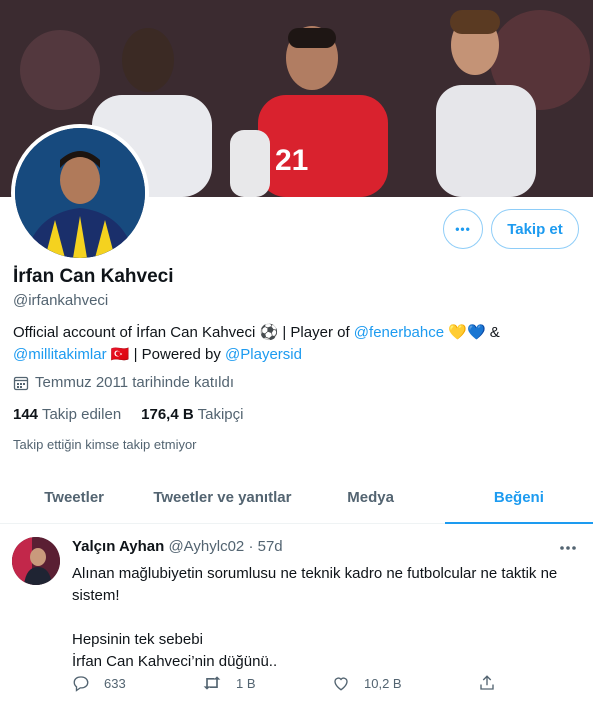  Describe the element at coordinates (128, 414) in the screenshot. I see `profile-stats: 144 Takip edilen 176,4 B Takipçi` at that location.